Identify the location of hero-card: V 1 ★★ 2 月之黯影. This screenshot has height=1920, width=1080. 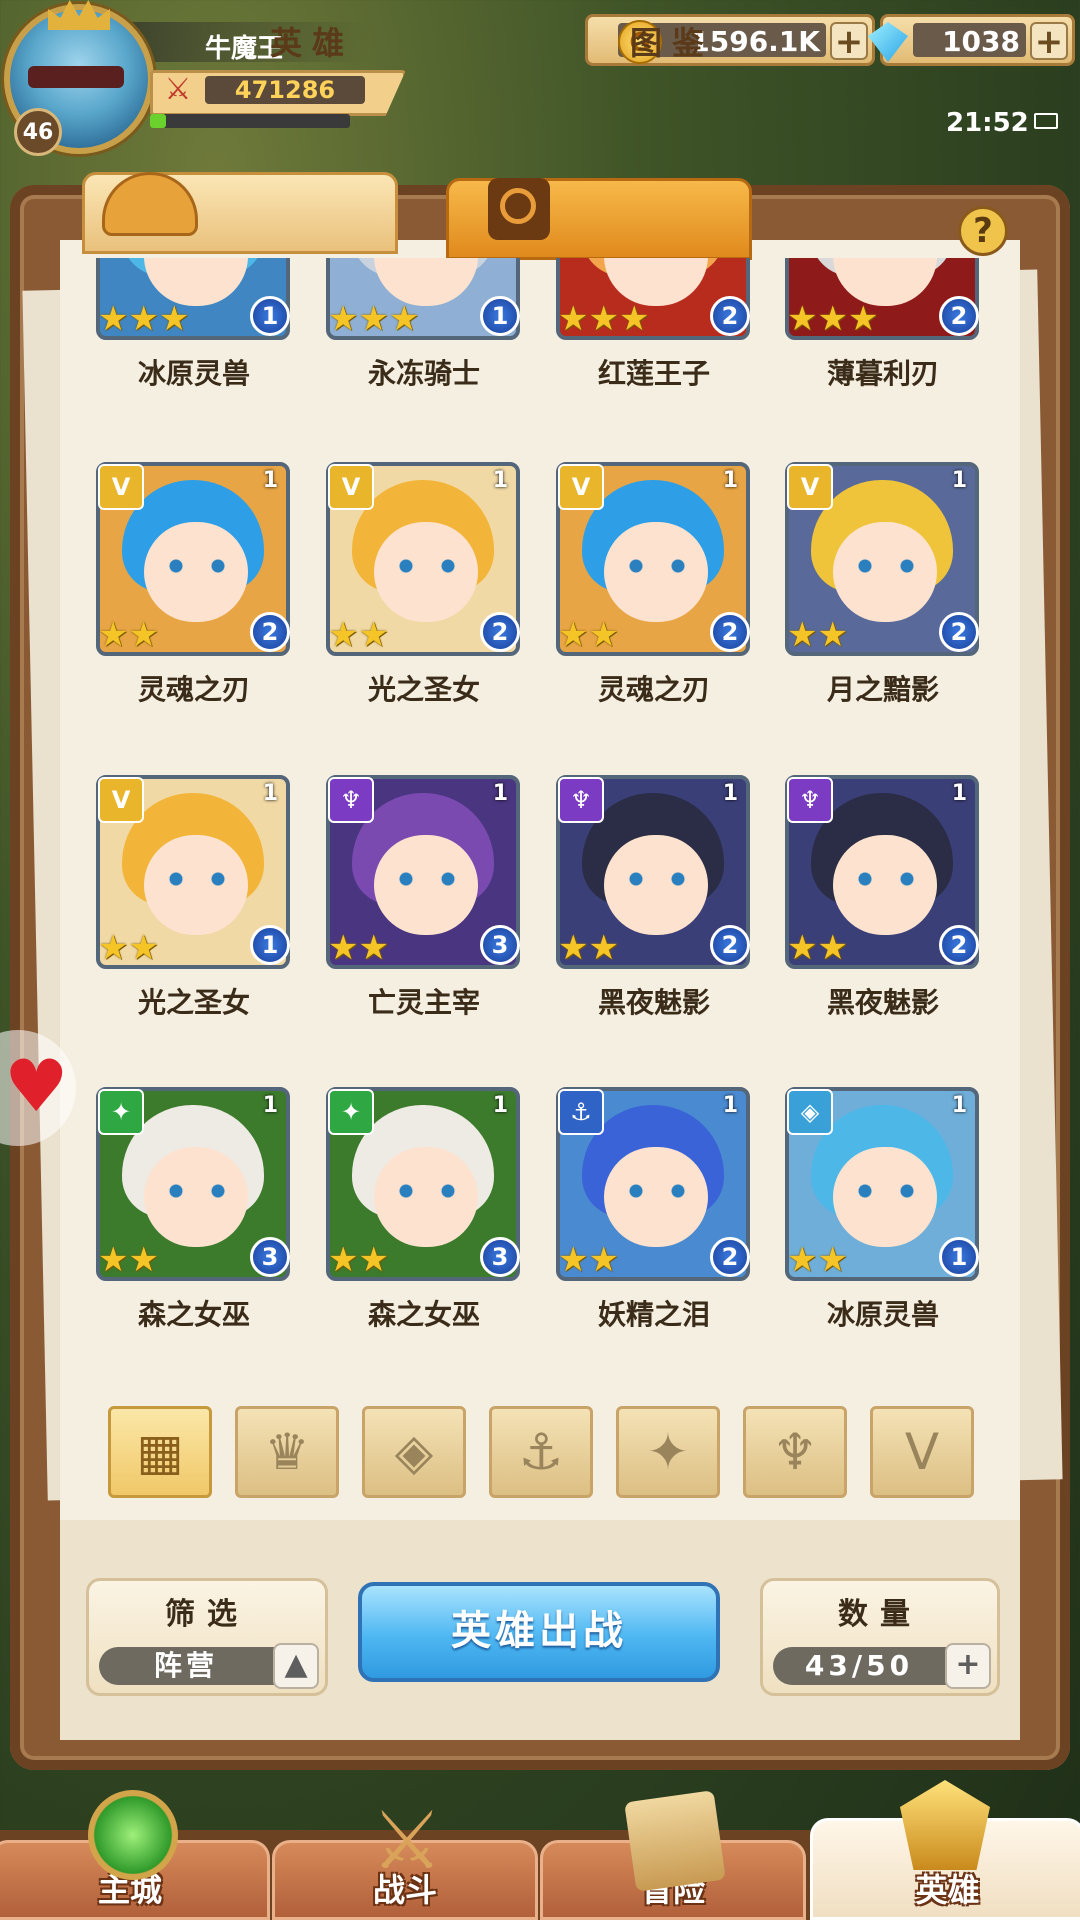
(883, 584).